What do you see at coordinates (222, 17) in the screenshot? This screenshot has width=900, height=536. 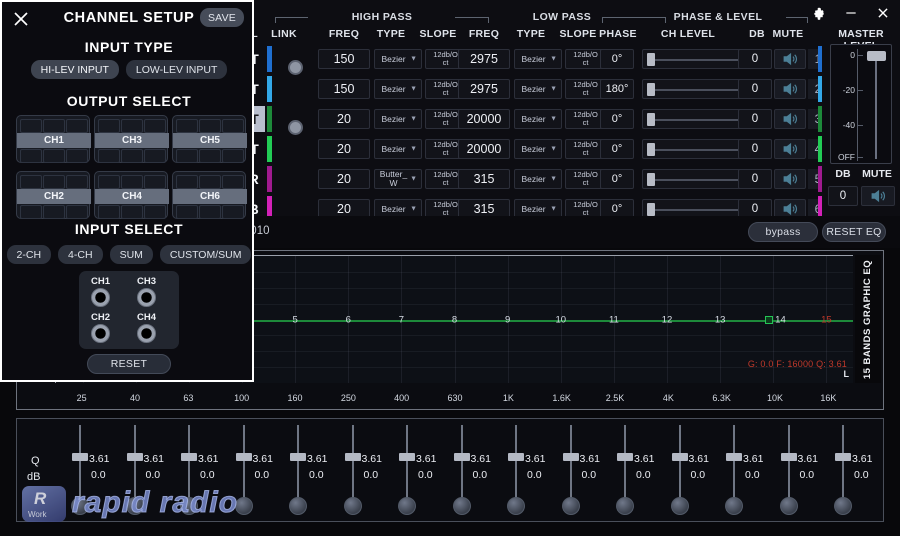 I see `dialog-save-button: SAVE` at bounding box center [222, 17].